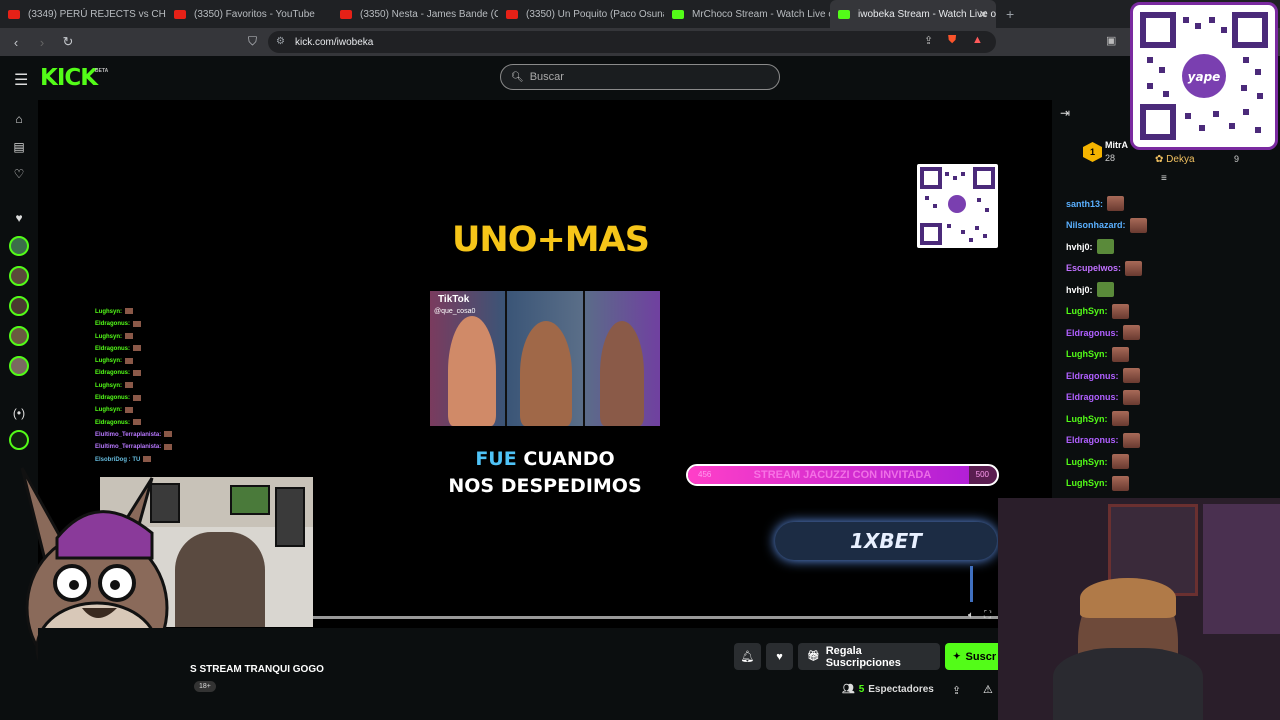  I want to click on chat-username: santh13:, so click(1084, 204).